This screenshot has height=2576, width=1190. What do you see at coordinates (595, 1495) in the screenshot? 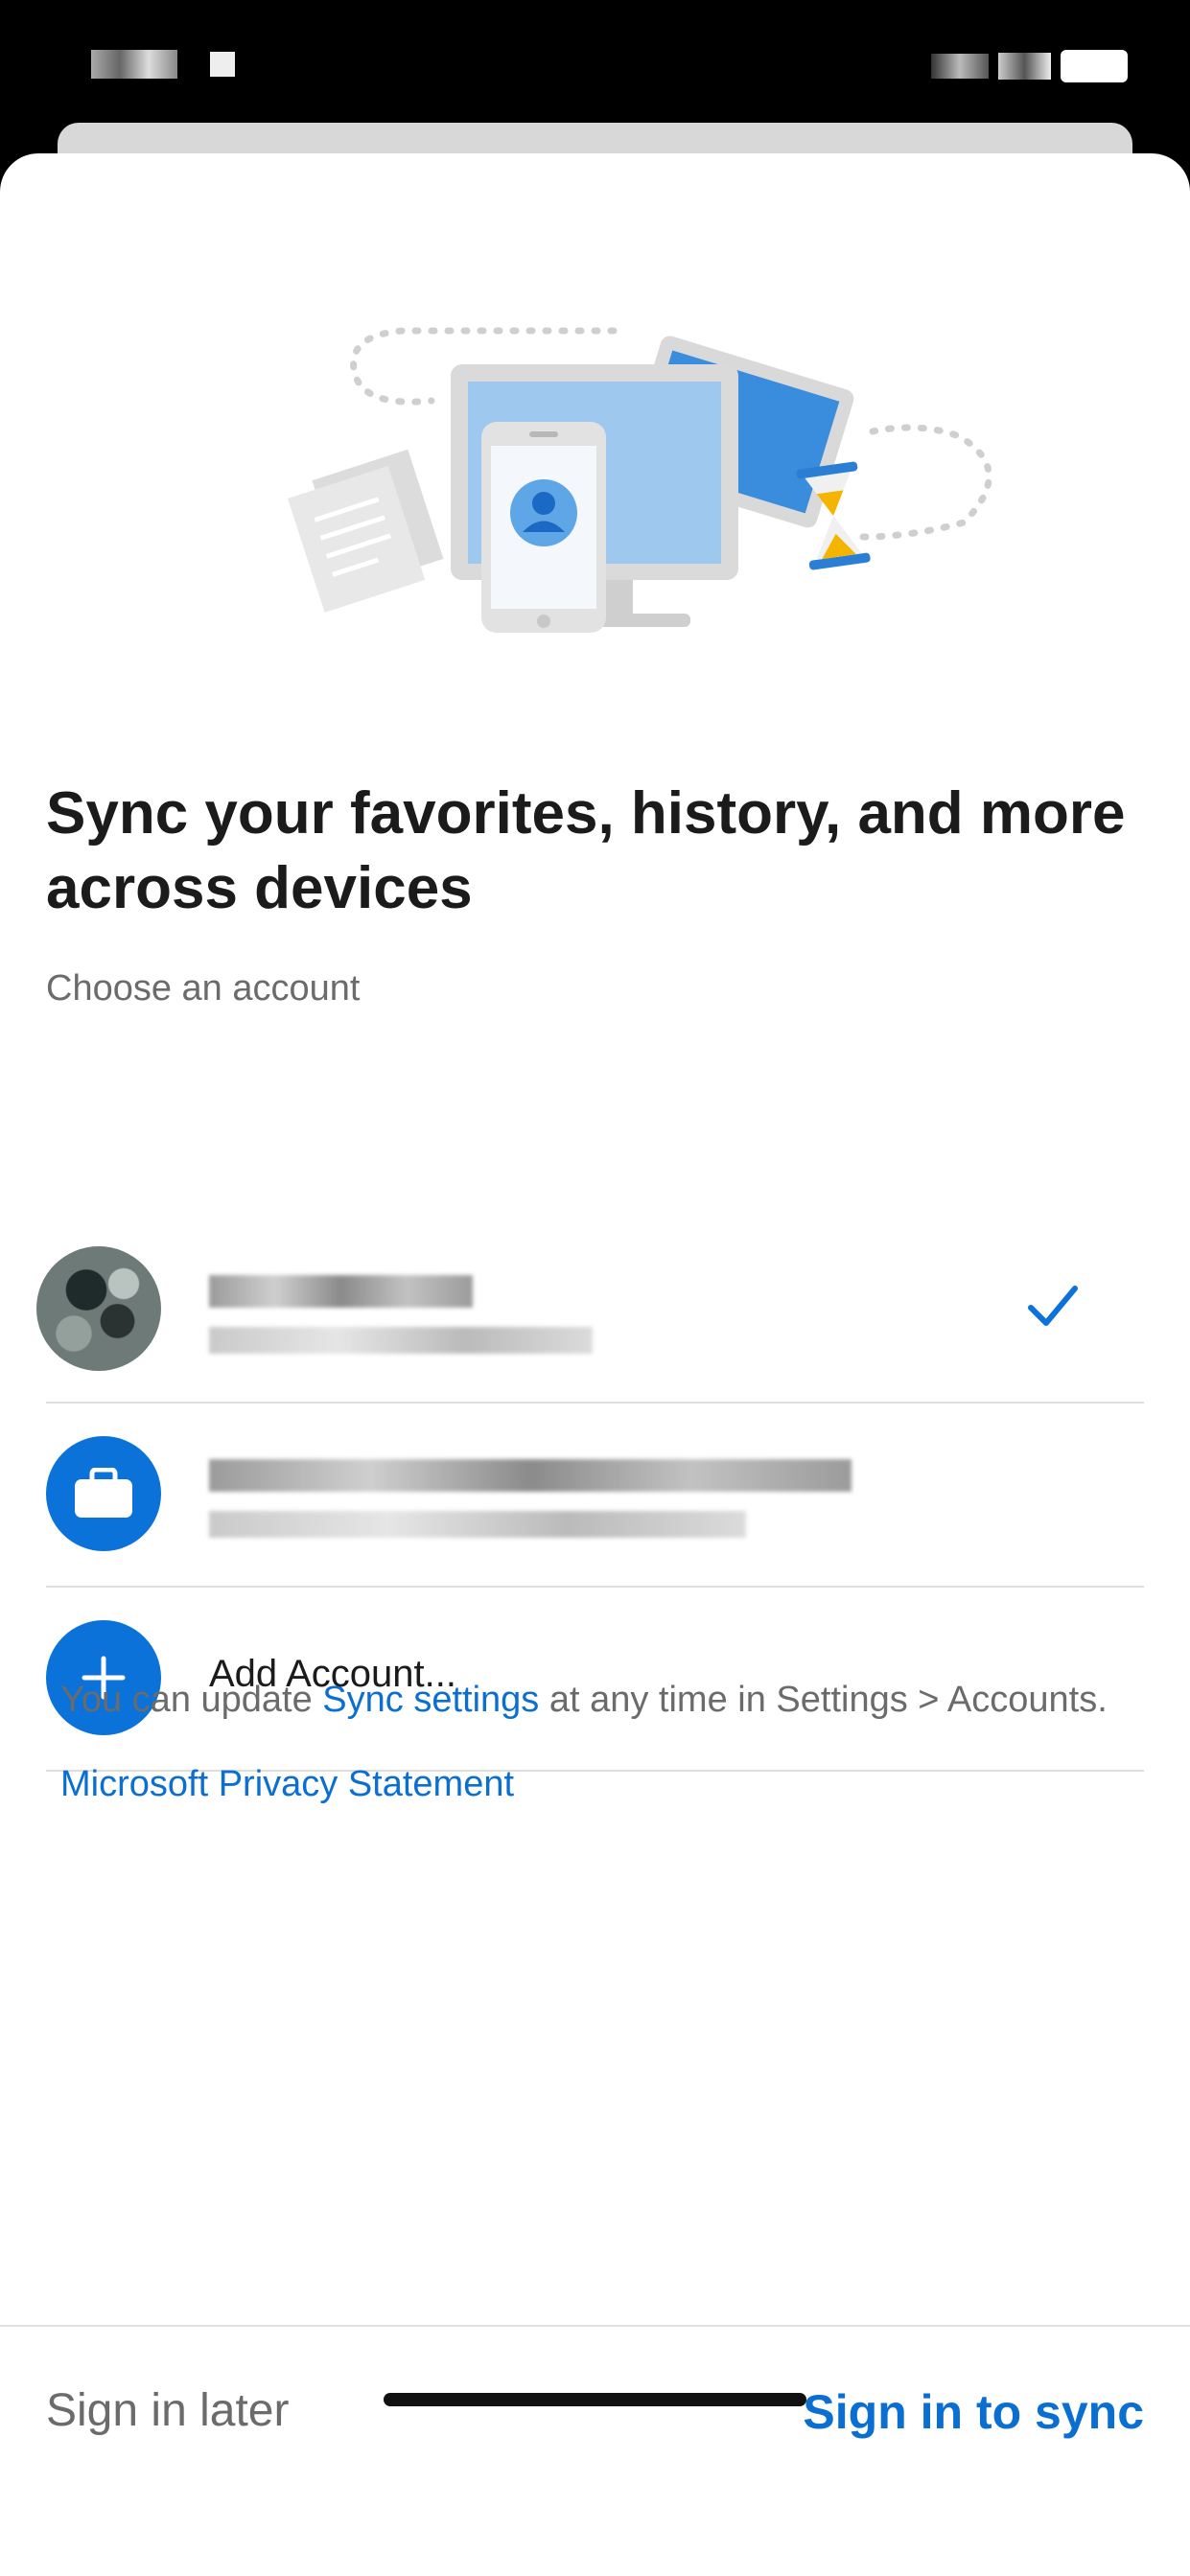
I see `account-item-work` at bounding box center [595, 1495].